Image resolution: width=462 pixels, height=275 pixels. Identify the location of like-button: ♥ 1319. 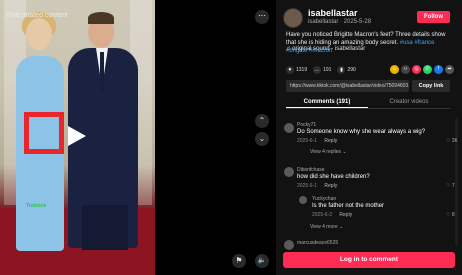
(296, 70).